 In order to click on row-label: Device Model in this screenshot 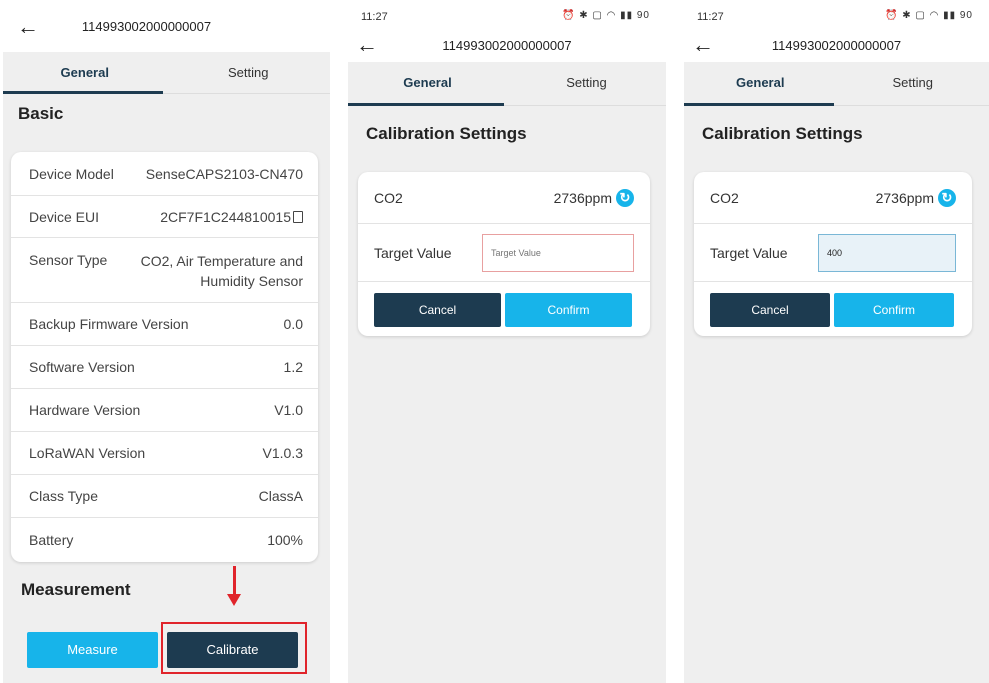, I will do `click(71, 173)`.